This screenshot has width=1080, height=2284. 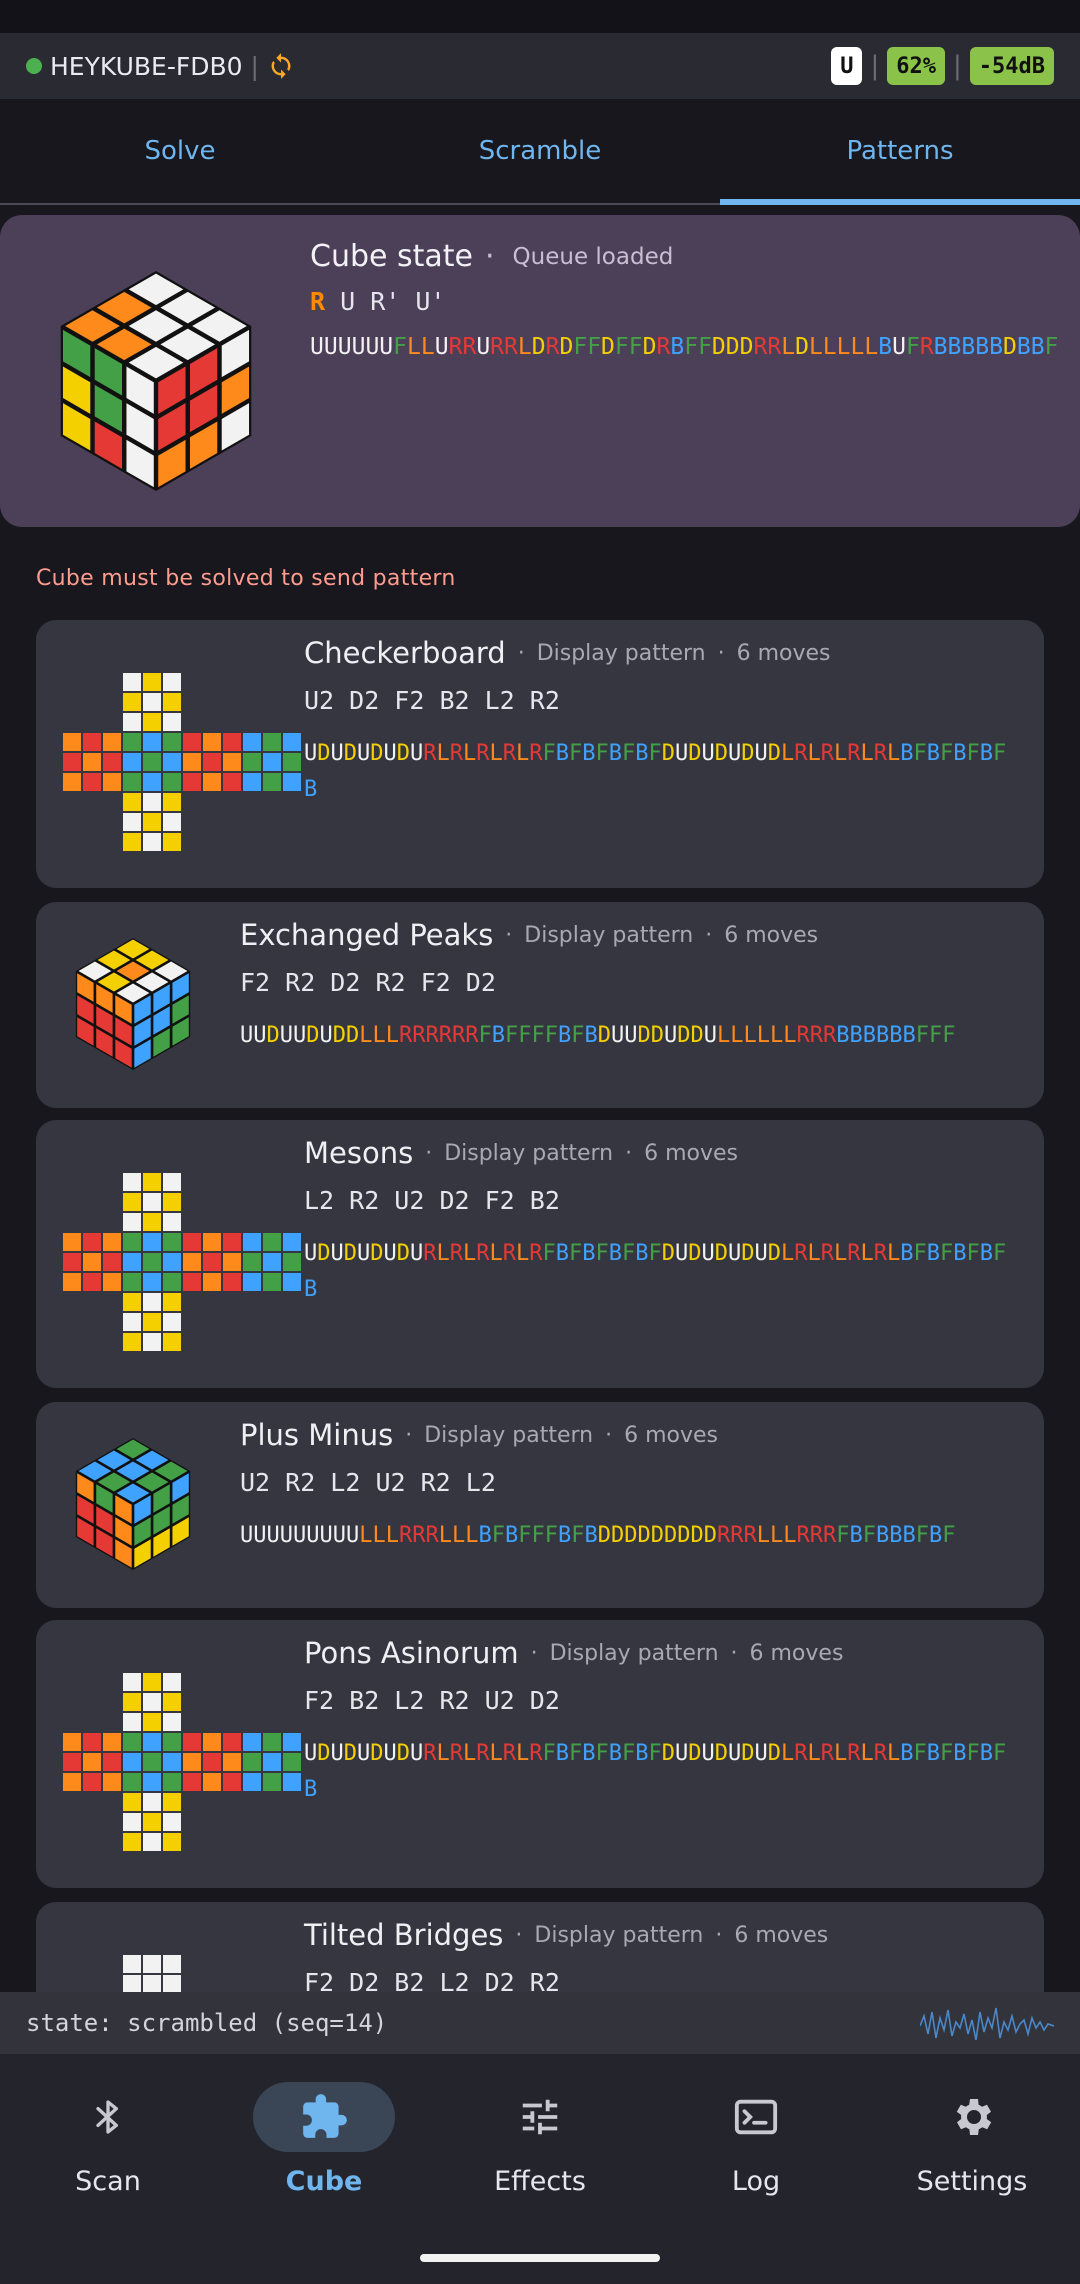 What do you see at coordinates (108, 2181) in the screenshot?
I see `nav-scan-label: Scan` at bounding box center [108, 2181].